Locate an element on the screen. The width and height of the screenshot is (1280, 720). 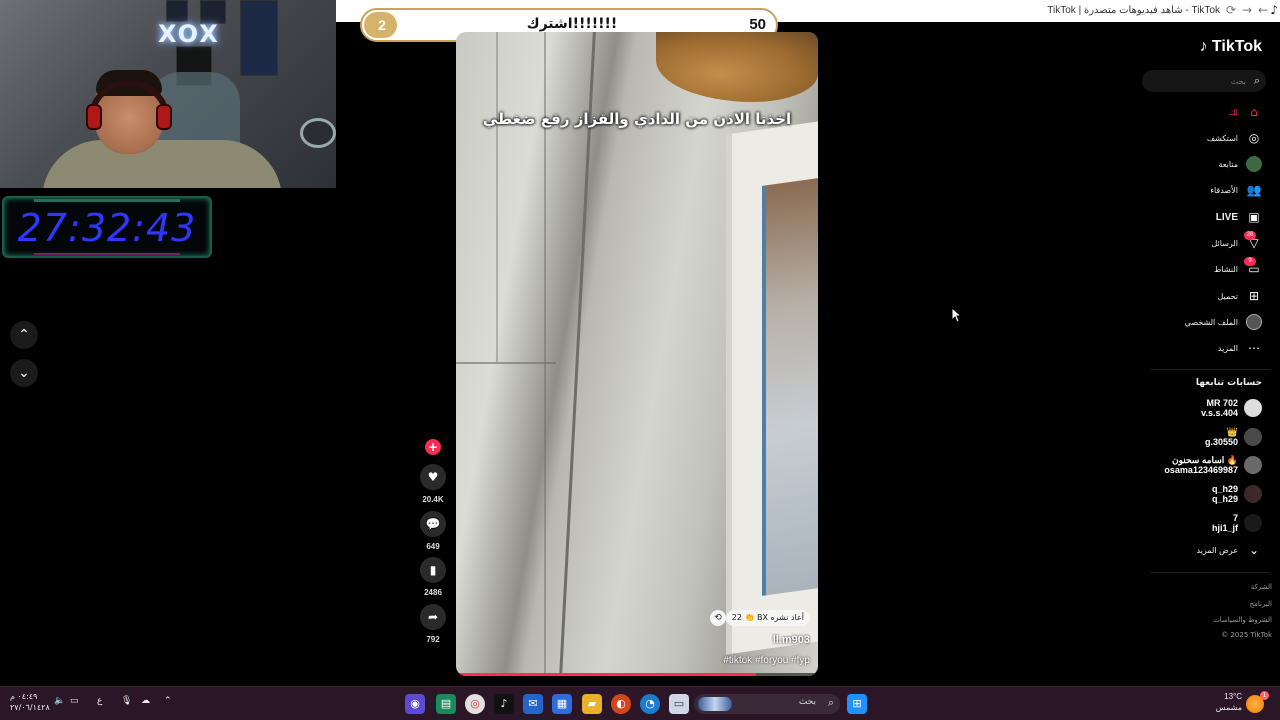
follow-button: + is located at coordinates (433, 447).